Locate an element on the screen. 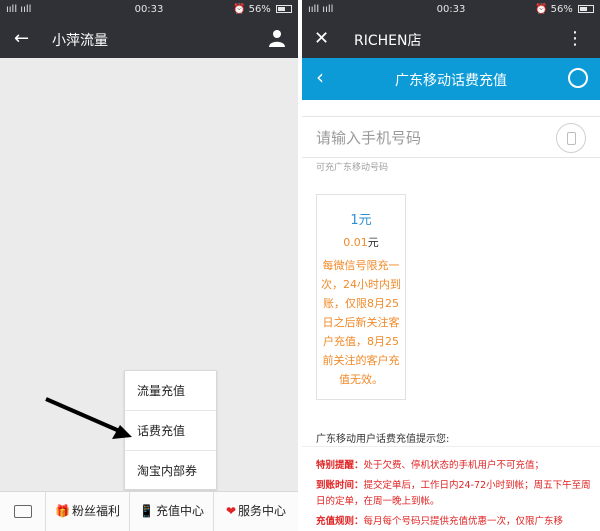  menu-service-center-label: 服务中心 is located at coordinates (262, 511).